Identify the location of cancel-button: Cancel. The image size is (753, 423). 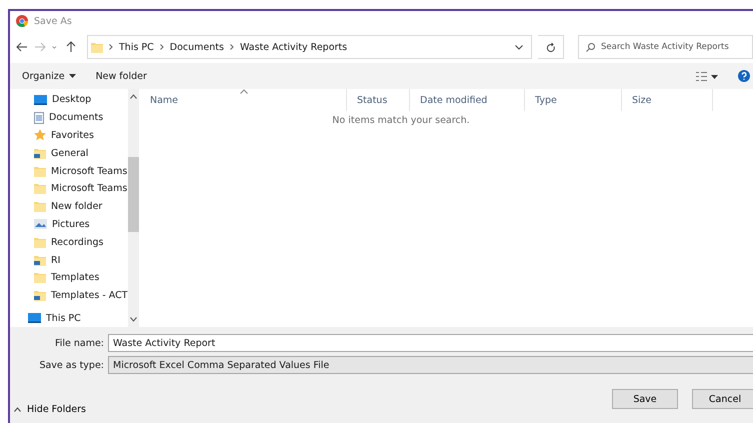
(722, 399).